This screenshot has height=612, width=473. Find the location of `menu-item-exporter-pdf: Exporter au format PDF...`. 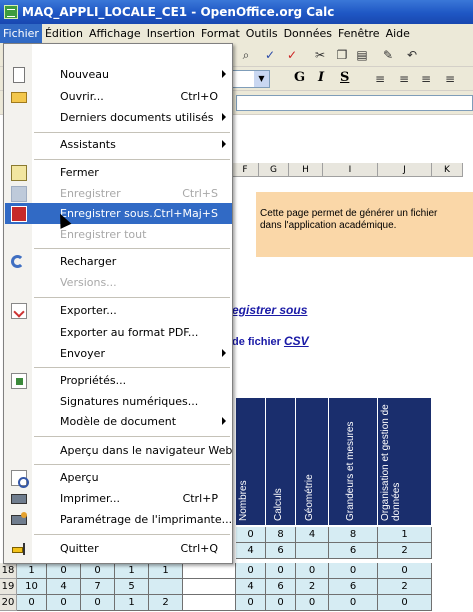

menu-item-exporter-pdf: Exporter au format PDF... is located at coordinates (118, 332).